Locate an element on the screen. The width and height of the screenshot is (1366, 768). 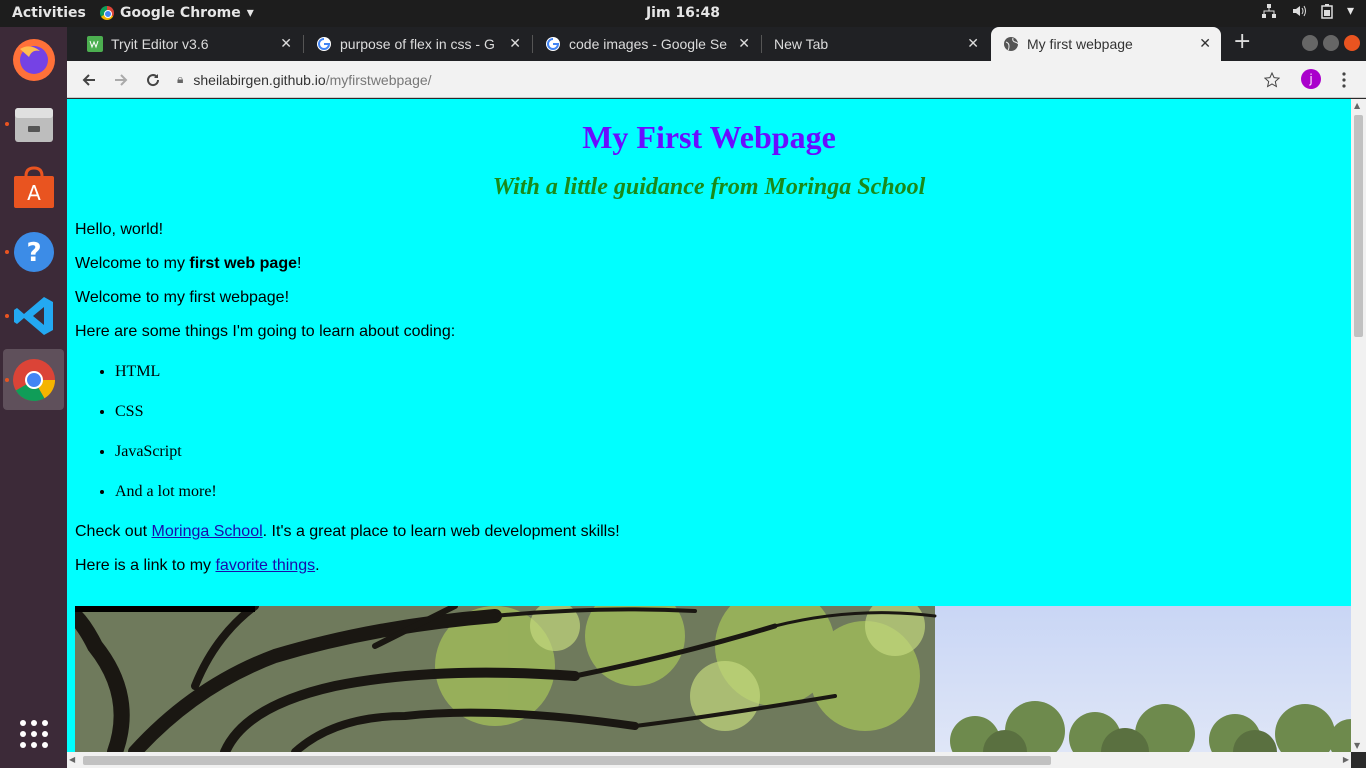
tab-my-first-webpage: My first webpage ✕ is located at coordinates (1106, 44).